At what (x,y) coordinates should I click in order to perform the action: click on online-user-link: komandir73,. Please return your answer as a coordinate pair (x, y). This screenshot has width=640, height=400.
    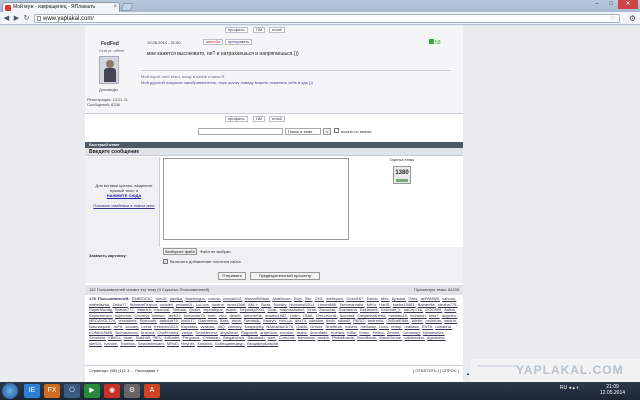
    Looking at the image, I should click on (195, 315).